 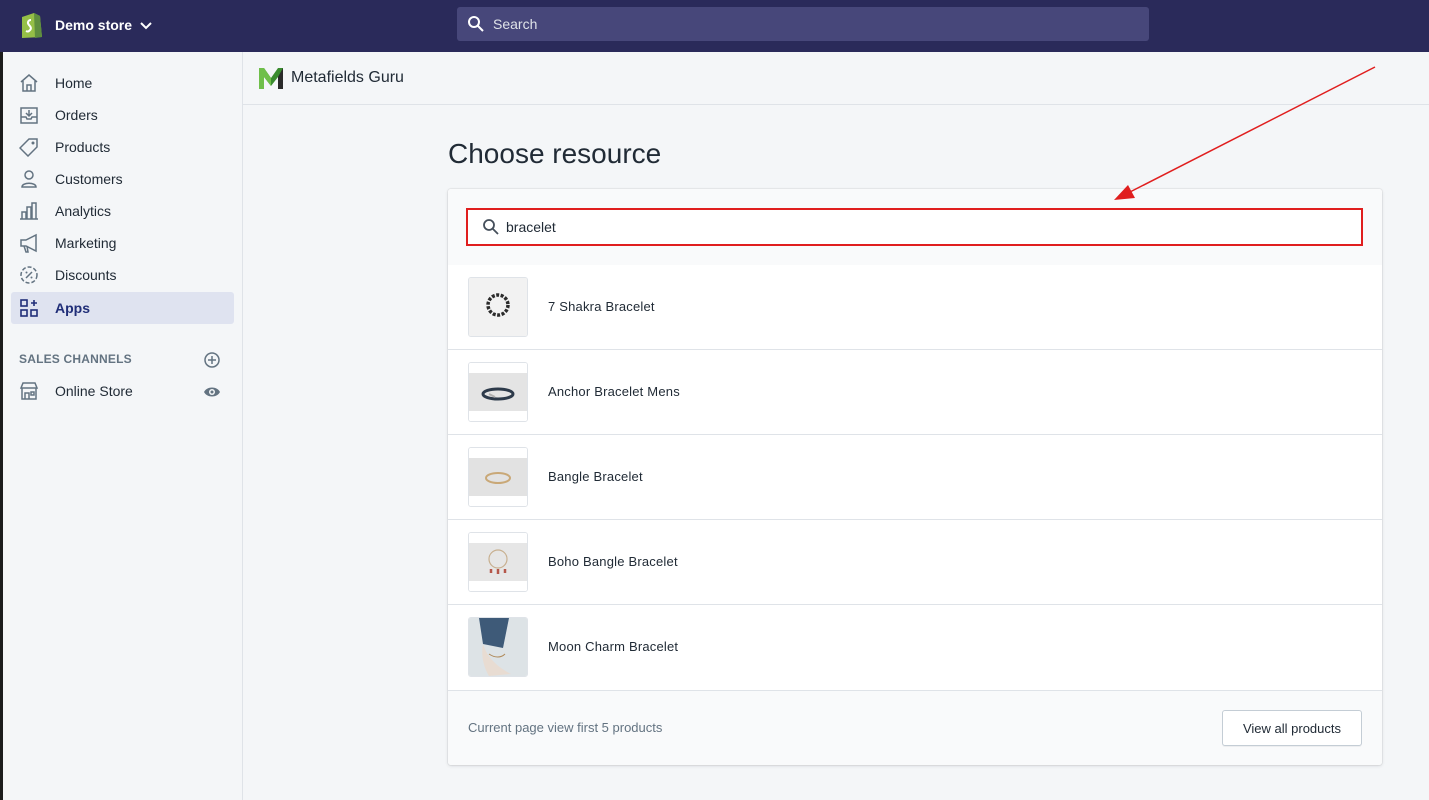 I want to click on add-channel-icon, so click(x=212, y=360).